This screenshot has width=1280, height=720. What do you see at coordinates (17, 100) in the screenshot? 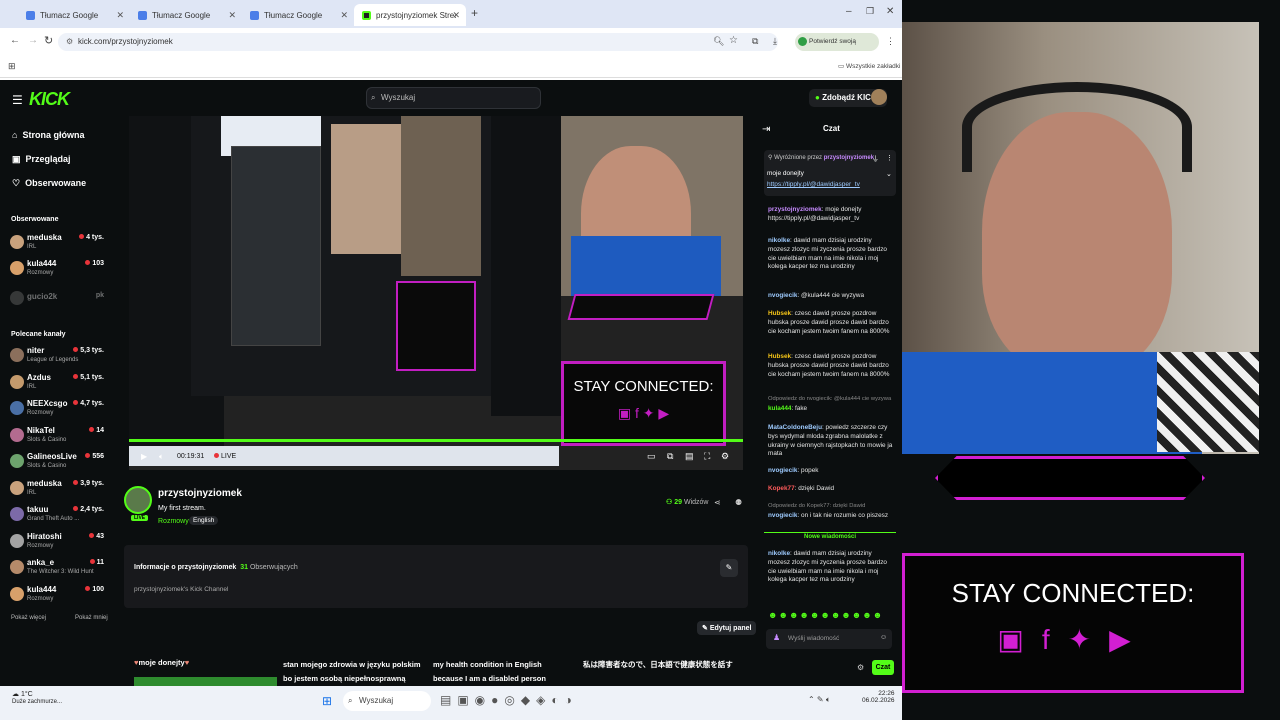
I see `hamburger-menu-icon: ☰` at bounding box center [17, 100].